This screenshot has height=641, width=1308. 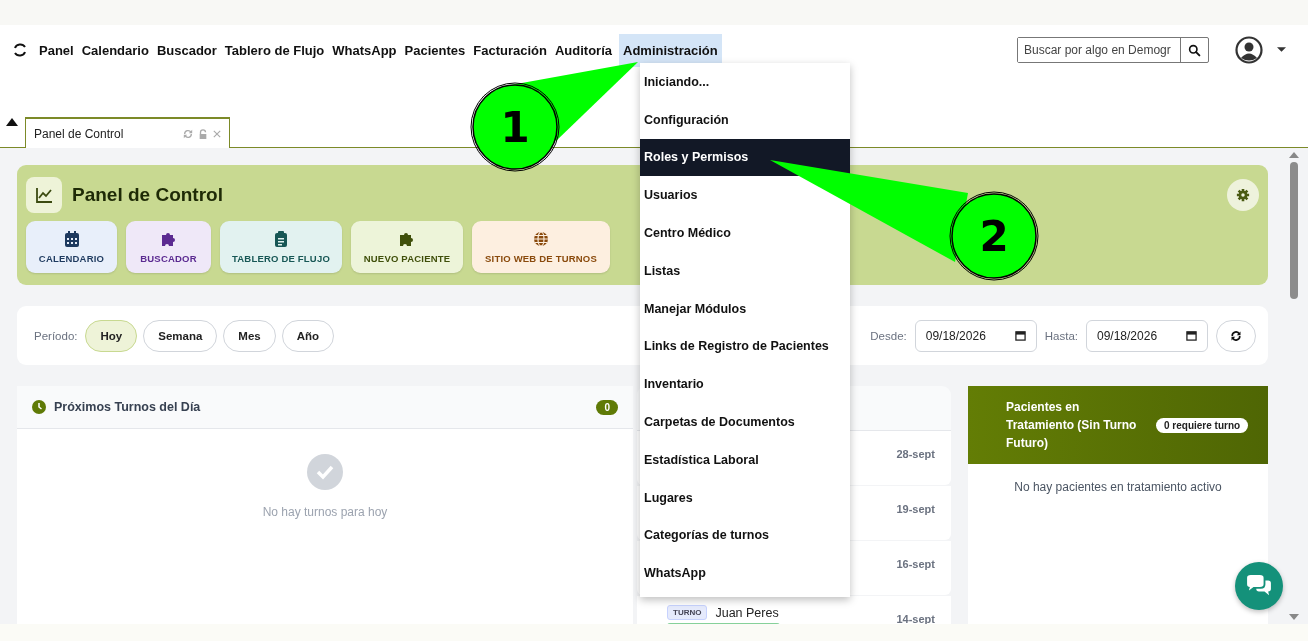 I want to click on card-title: Próximos Turnos del Día, so click(x=127, y=407).